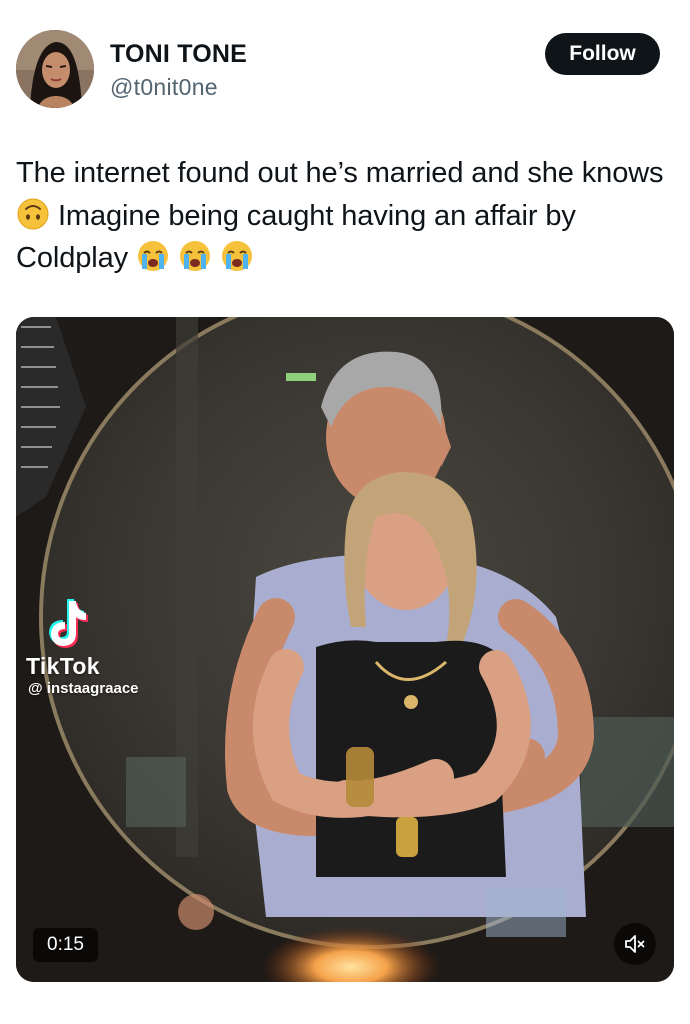  Describe the element at coordinates (83, 688) in the screenshot. I see `tiktok-username: @ instaagraace` at that location.